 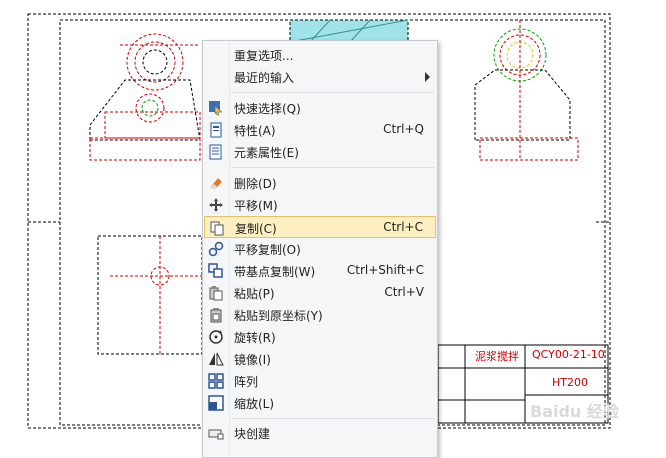 I want to click on menu-item-rotate: 旋转(R), so click(x=320, y=337).